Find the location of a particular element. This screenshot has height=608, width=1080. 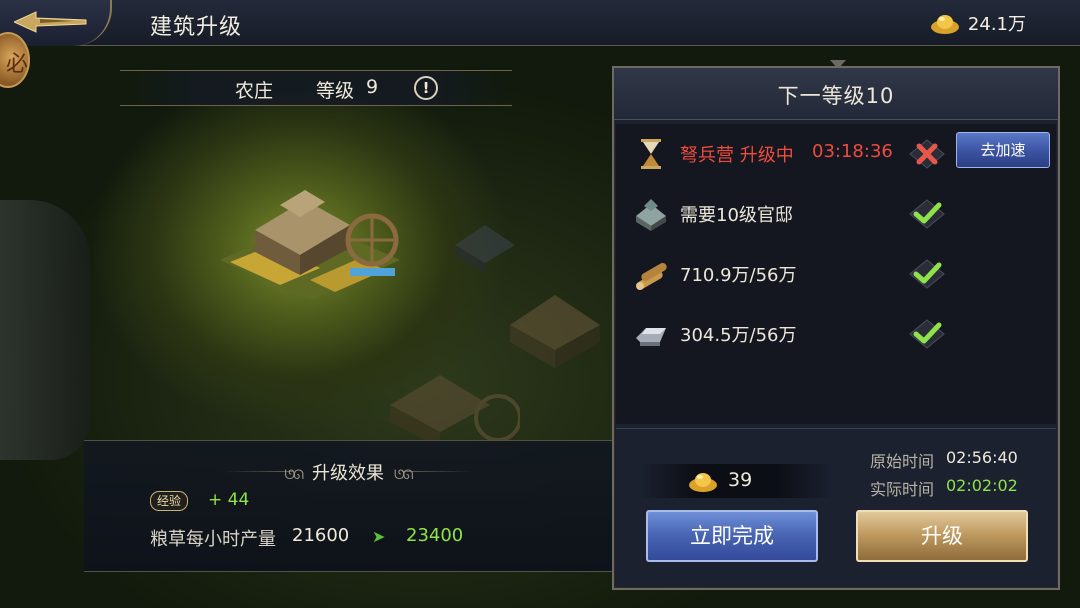

gold-cost: 39 is located at coordinates (736, 481).